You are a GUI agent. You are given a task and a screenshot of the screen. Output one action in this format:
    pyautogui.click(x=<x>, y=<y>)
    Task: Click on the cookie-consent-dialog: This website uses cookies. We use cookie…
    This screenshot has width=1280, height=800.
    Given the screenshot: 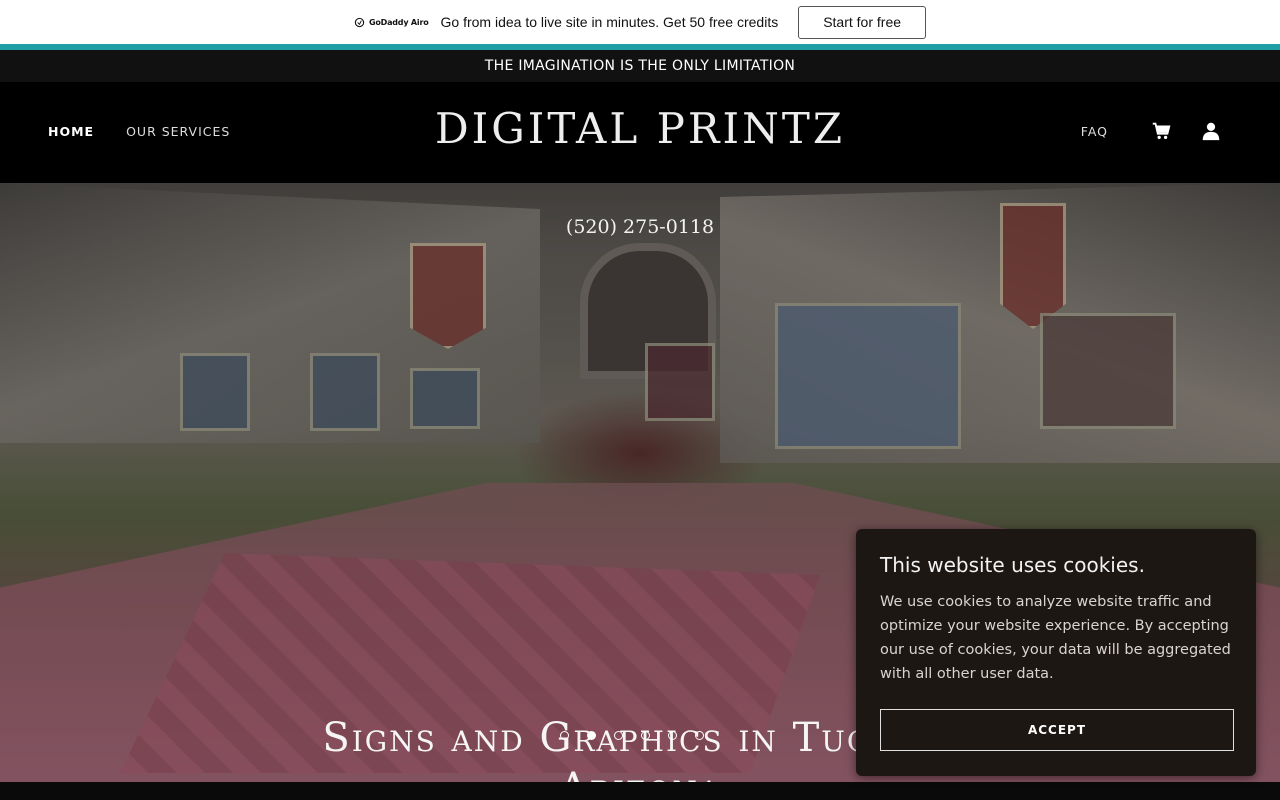 What is the action you would take?
    pyautogui.click(x=1056, y=652)
    